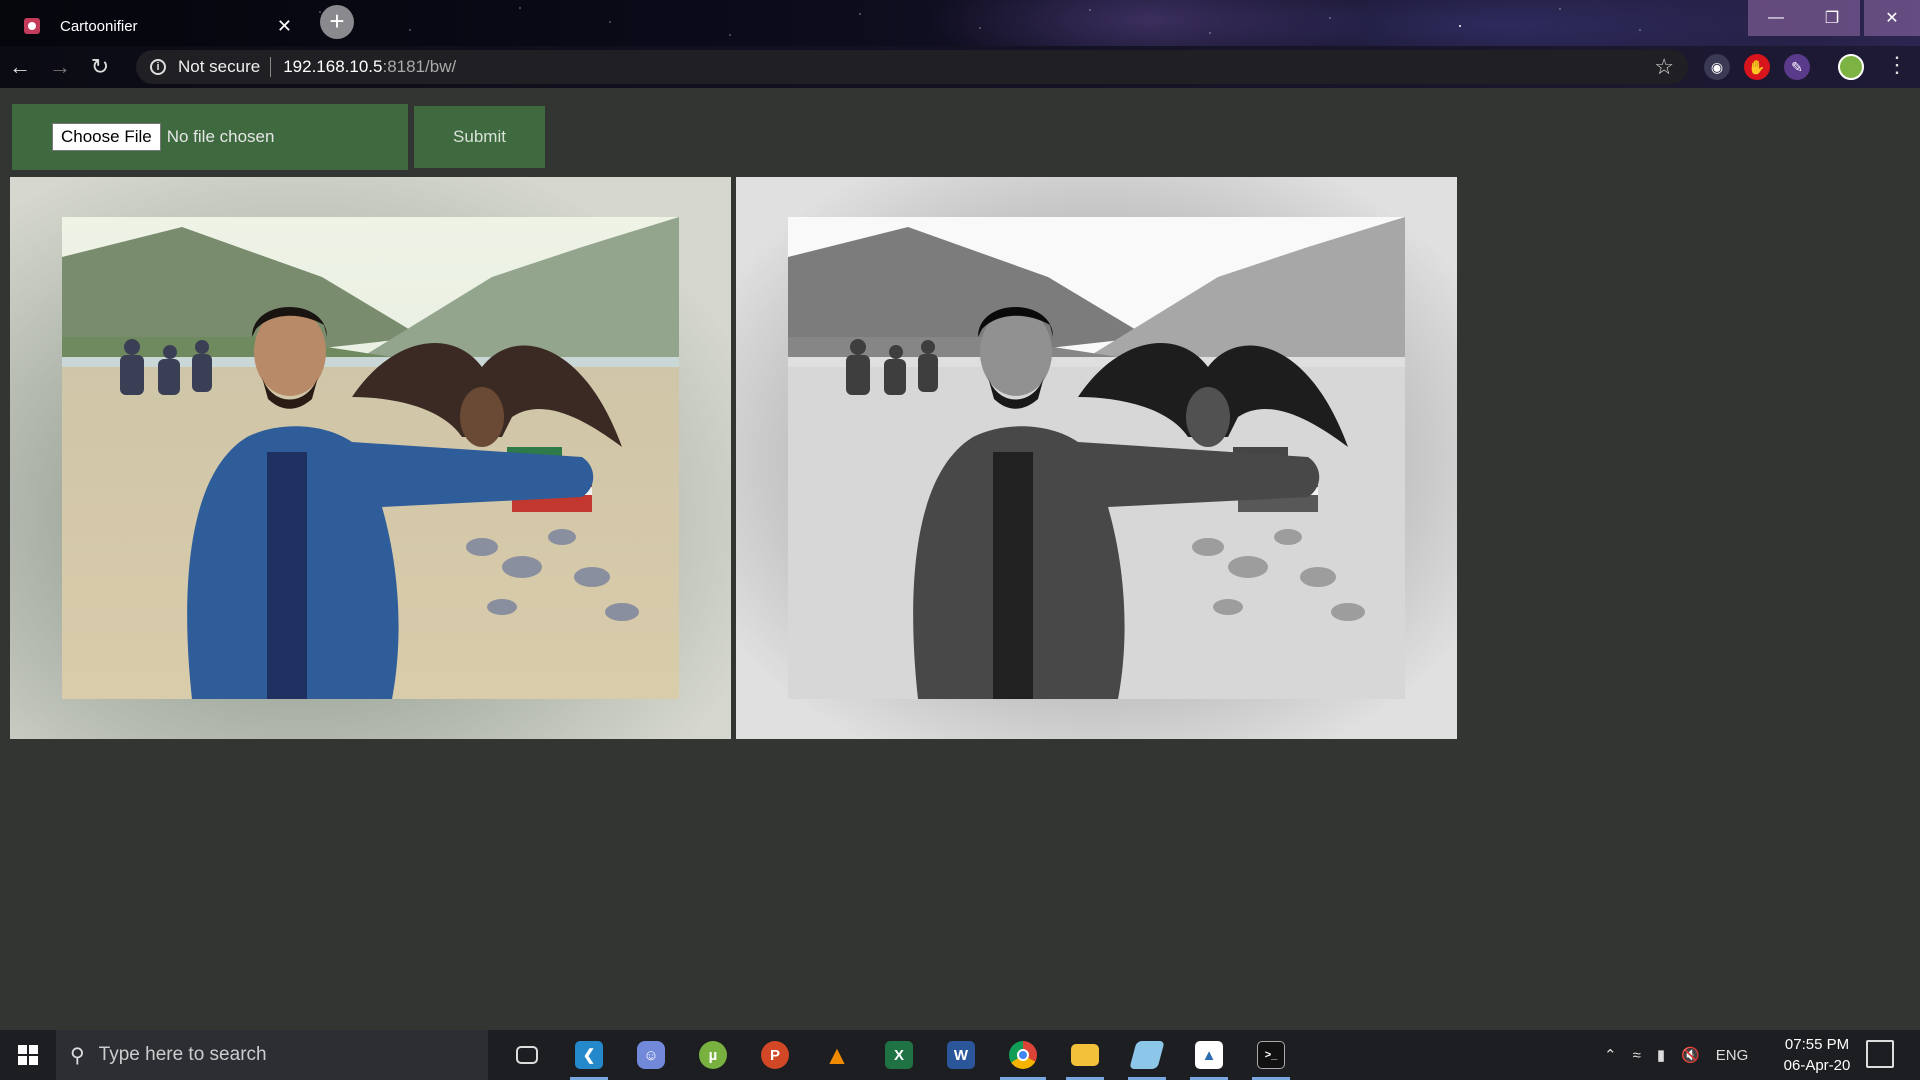 This screenshot has width=1920, height=1080. I want to click on taskbar-apps: ❮ ☺ µ P ▲ X W ▲ >_, so click(899, 1055).